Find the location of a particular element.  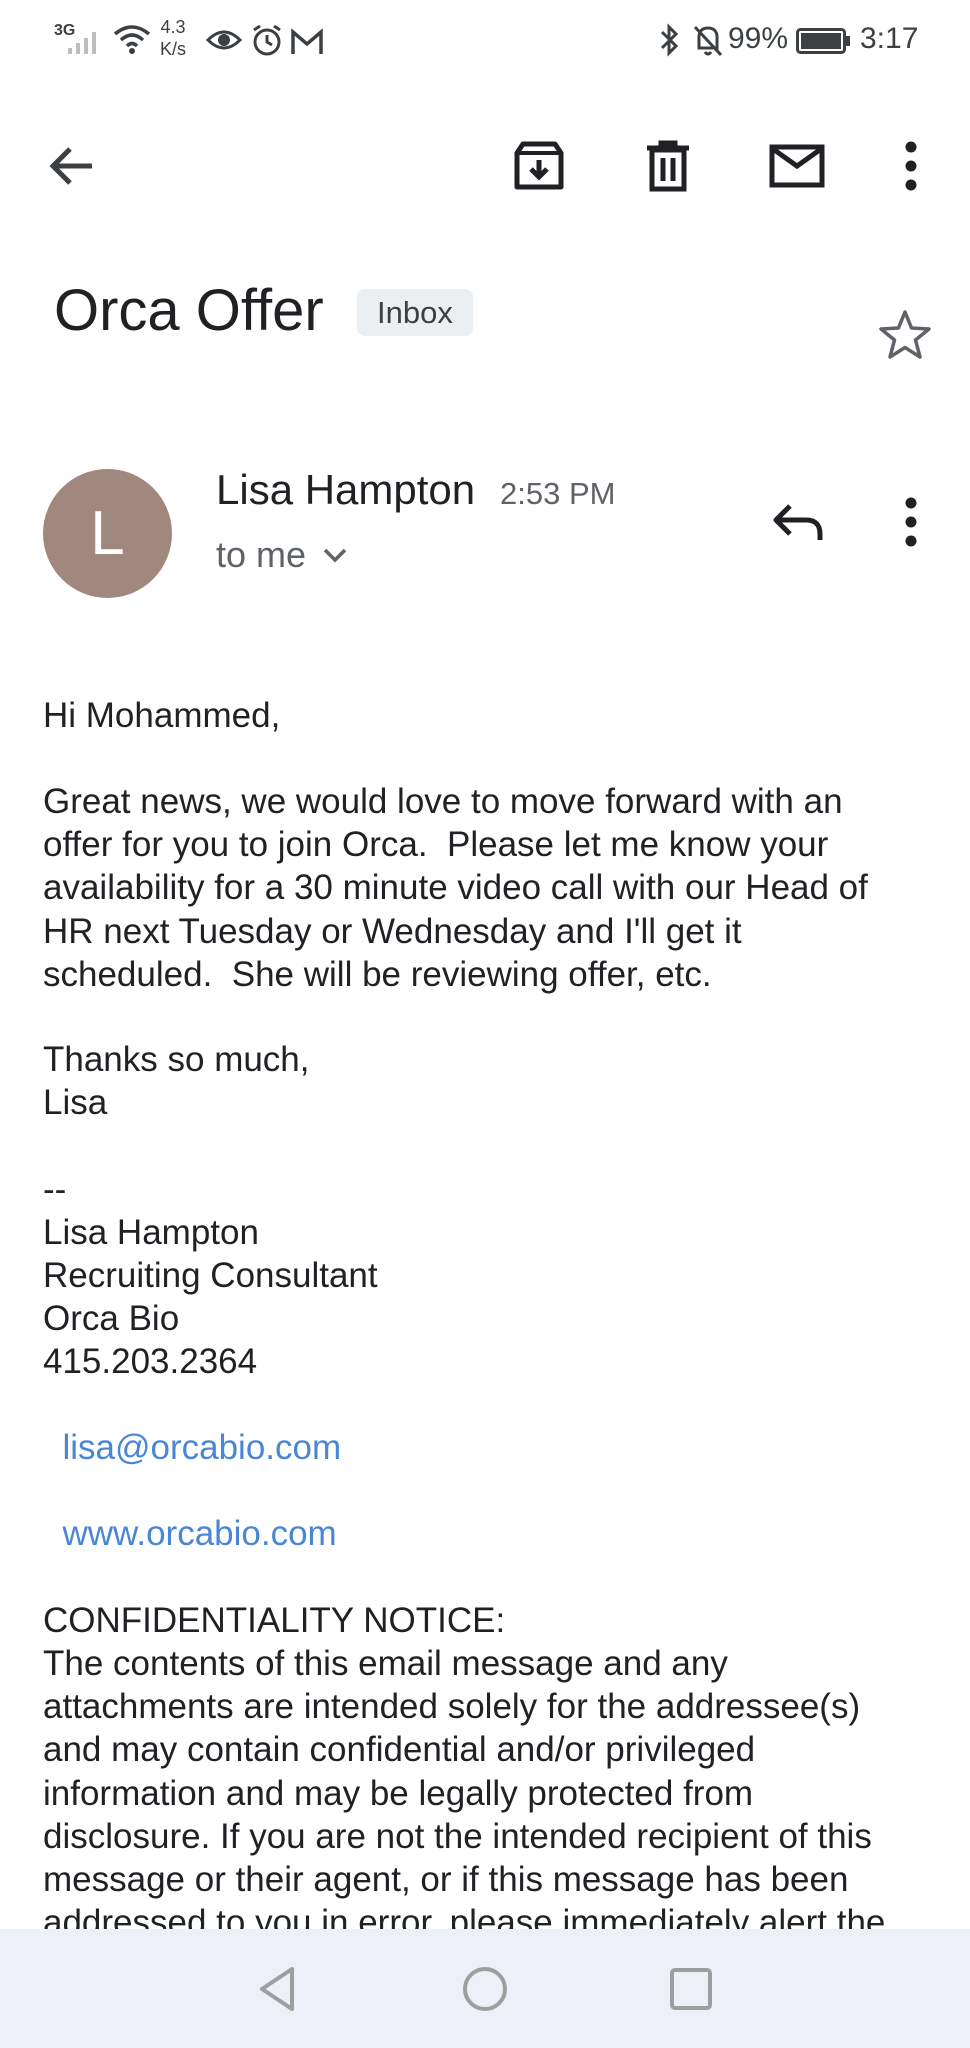

mail-icon is located at coordinates (797, 166).